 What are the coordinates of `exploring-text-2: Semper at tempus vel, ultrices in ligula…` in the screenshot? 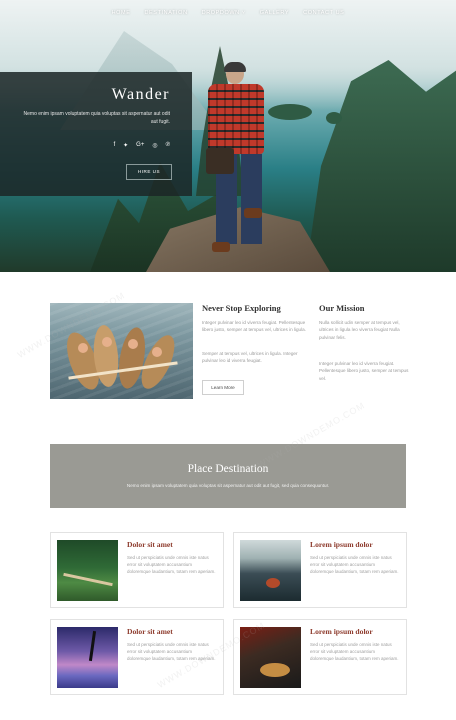 It's located at (250, 357).